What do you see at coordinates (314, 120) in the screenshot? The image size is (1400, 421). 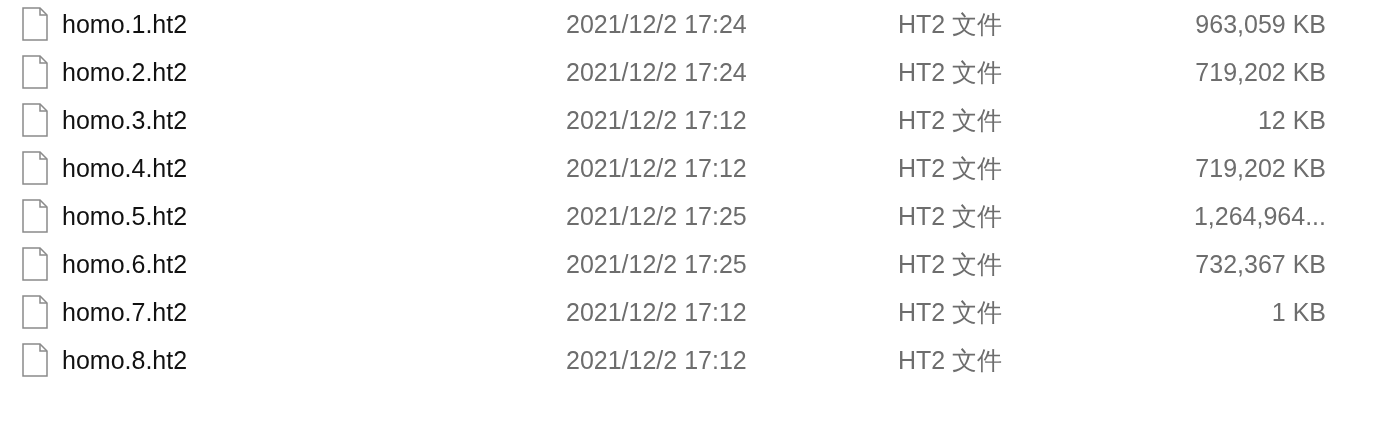 I see `file-name: homo.3.ht2` at bounding box center [314, 120].